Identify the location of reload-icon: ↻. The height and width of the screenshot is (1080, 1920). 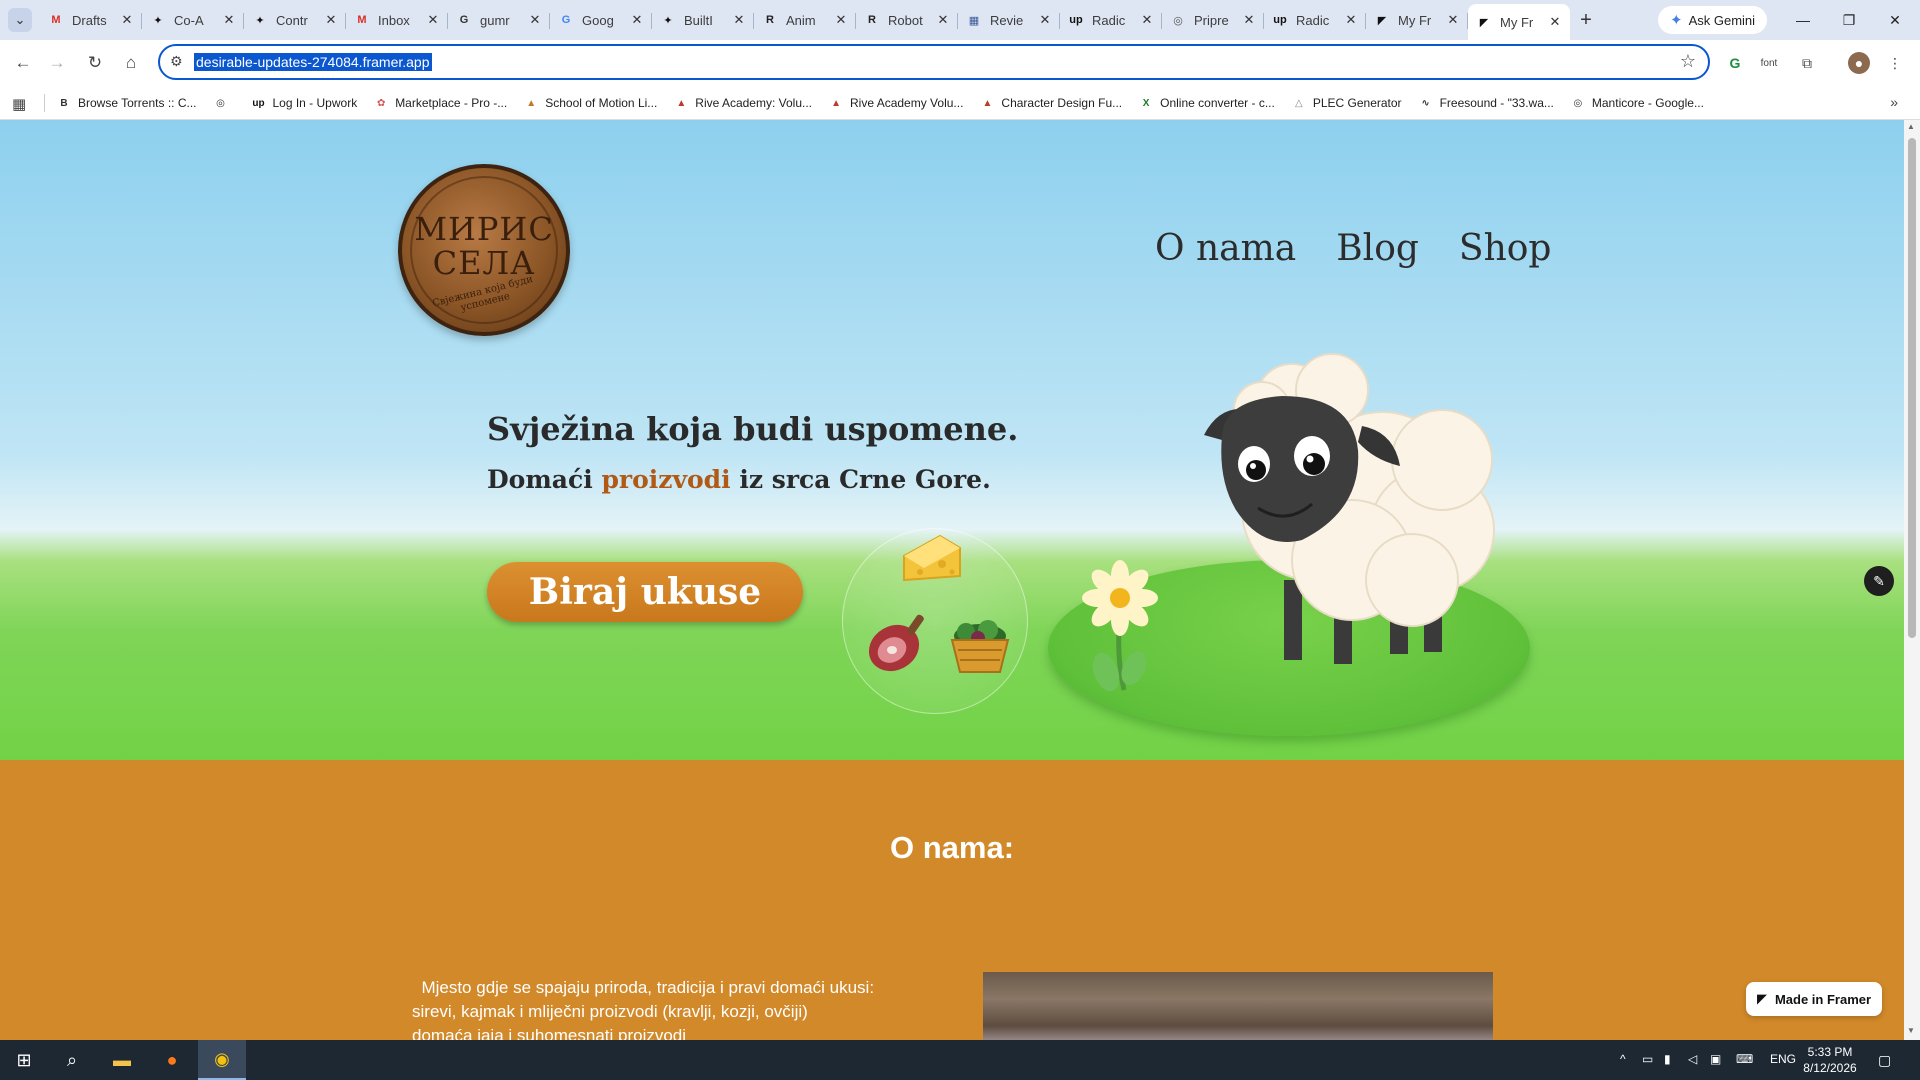
(95, 63).